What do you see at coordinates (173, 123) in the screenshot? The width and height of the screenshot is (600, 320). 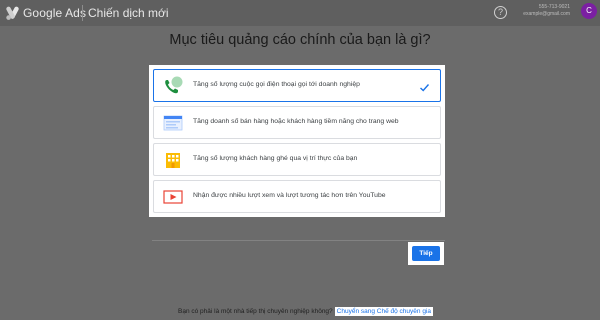 I see `webpage-icon` at bounding box center [173, 123].